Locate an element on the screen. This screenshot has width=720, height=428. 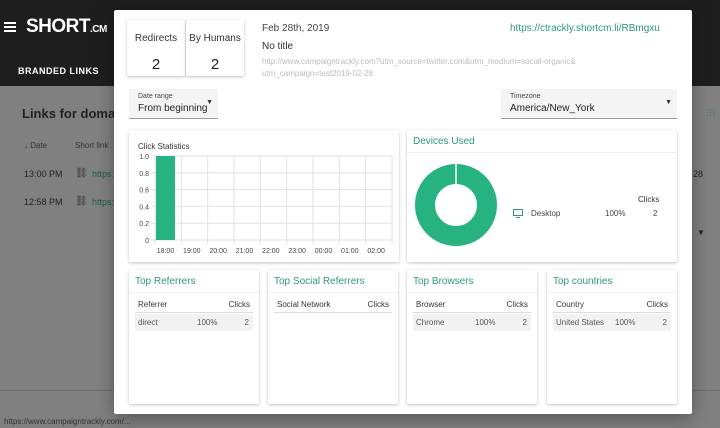
column-date: ↓ Date is located at coordinates (35, 145).